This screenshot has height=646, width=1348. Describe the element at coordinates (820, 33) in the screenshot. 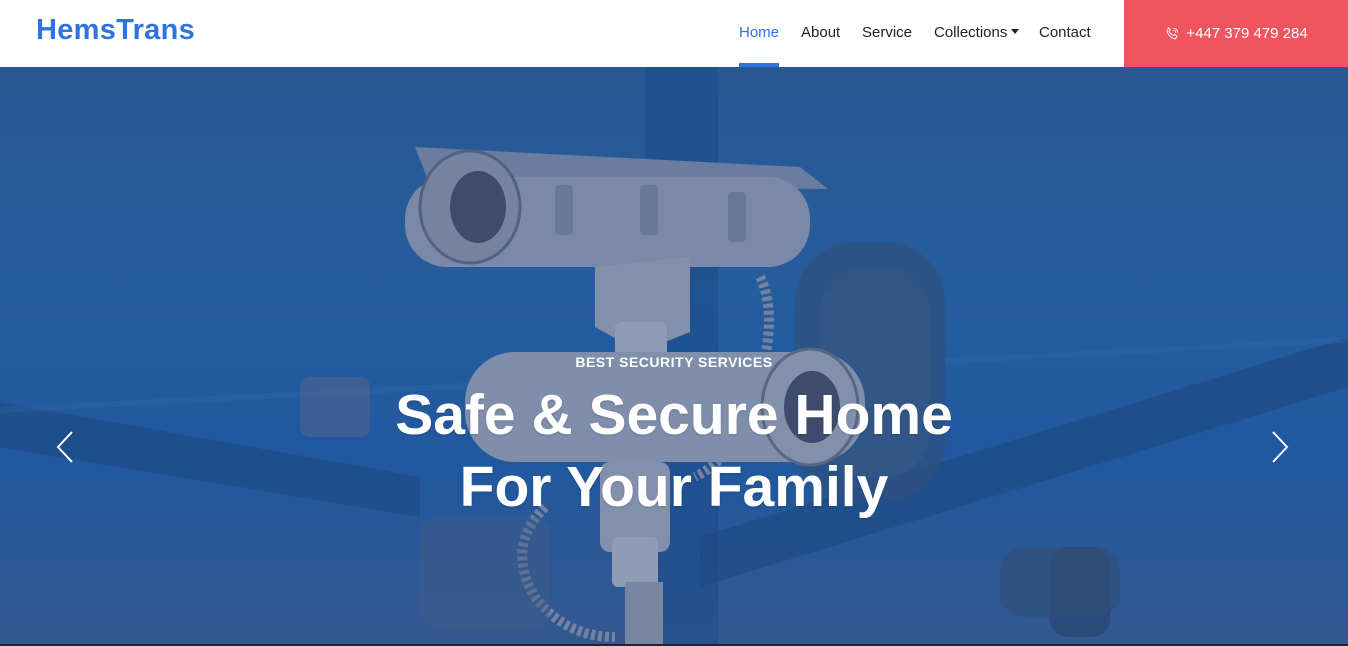

I see `nav-item-about: About` at that location.